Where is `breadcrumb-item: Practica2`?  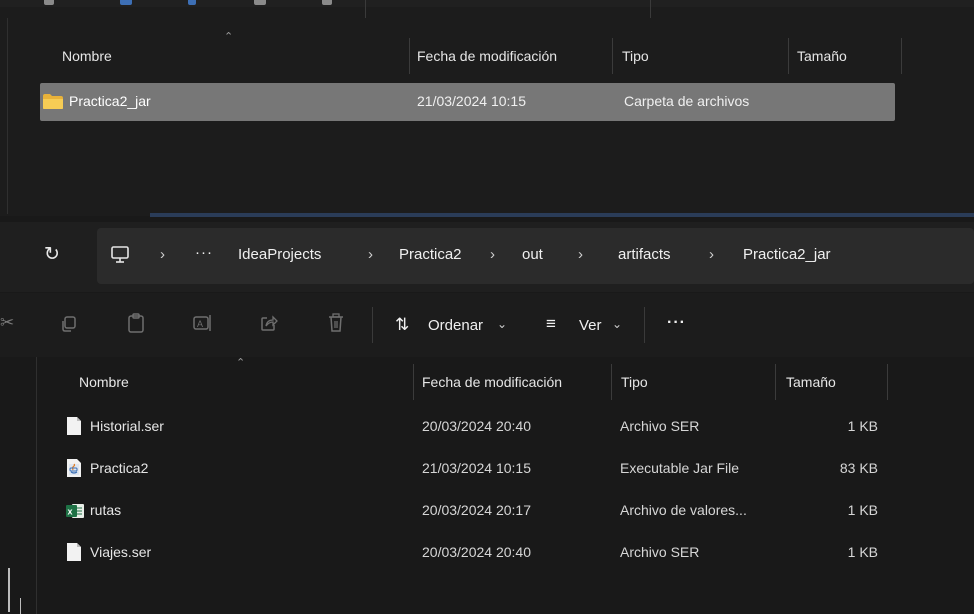
breadcrumb-item: Practica2 is located at coordinates (430, 254).